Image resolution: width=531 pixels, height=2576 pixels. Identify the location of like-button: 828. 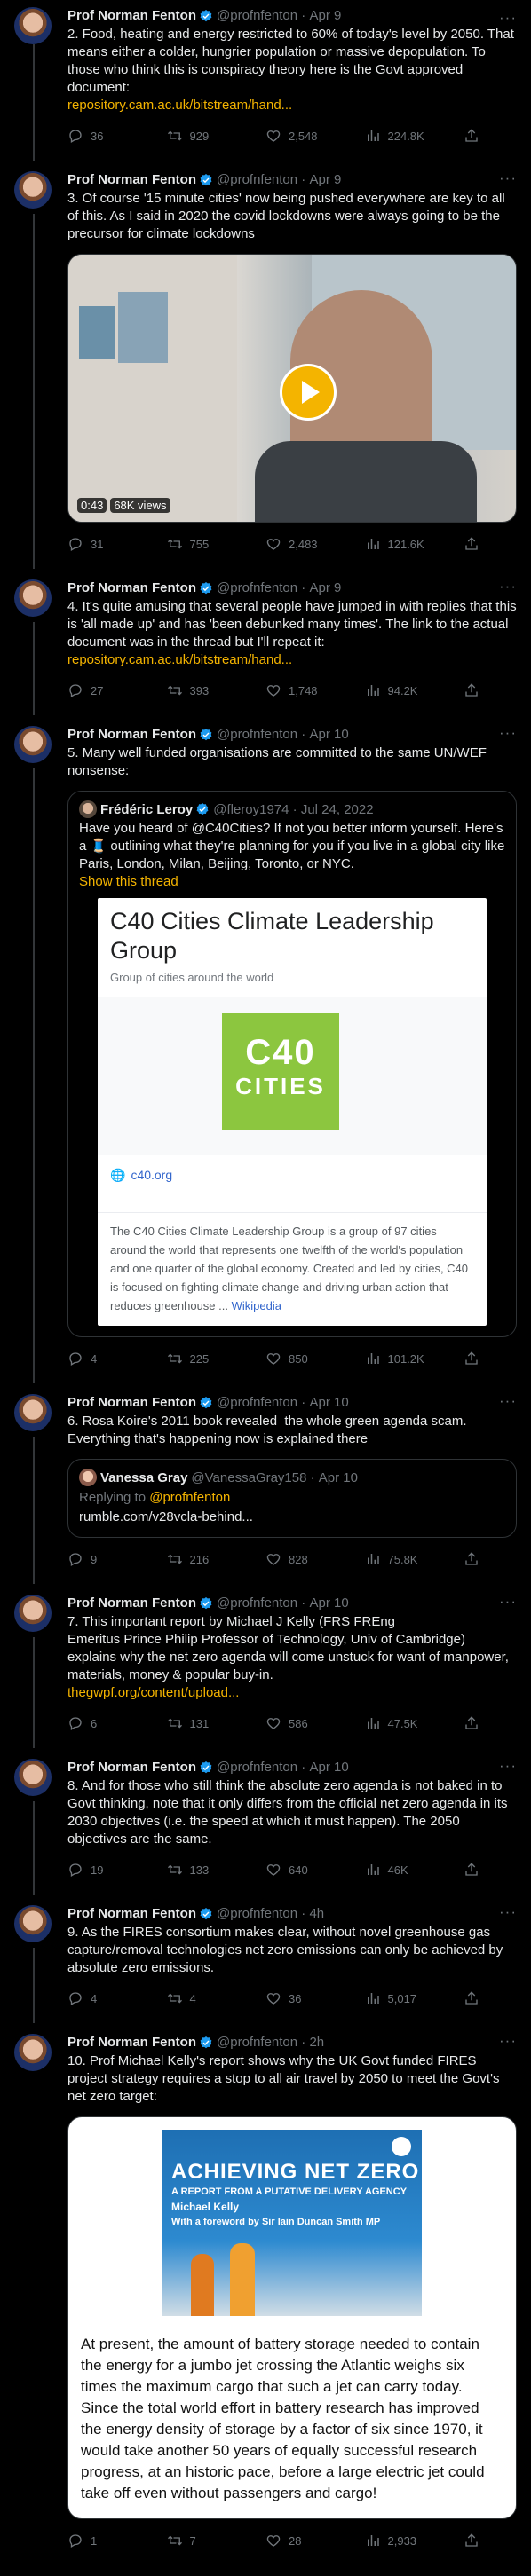
(297, 1559).